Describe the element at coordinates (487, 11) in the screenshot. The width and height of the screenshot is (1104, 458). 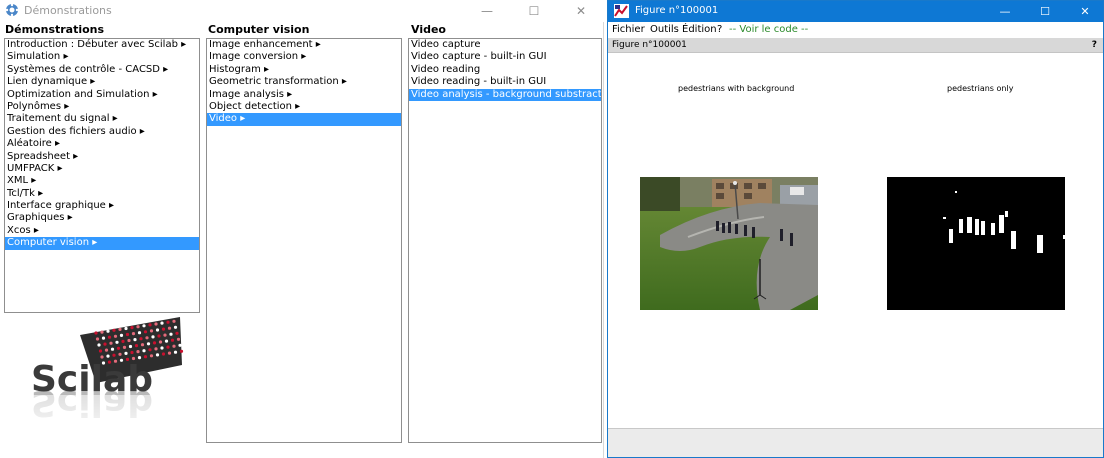
I see `demo-minimize-button: —` at that location.